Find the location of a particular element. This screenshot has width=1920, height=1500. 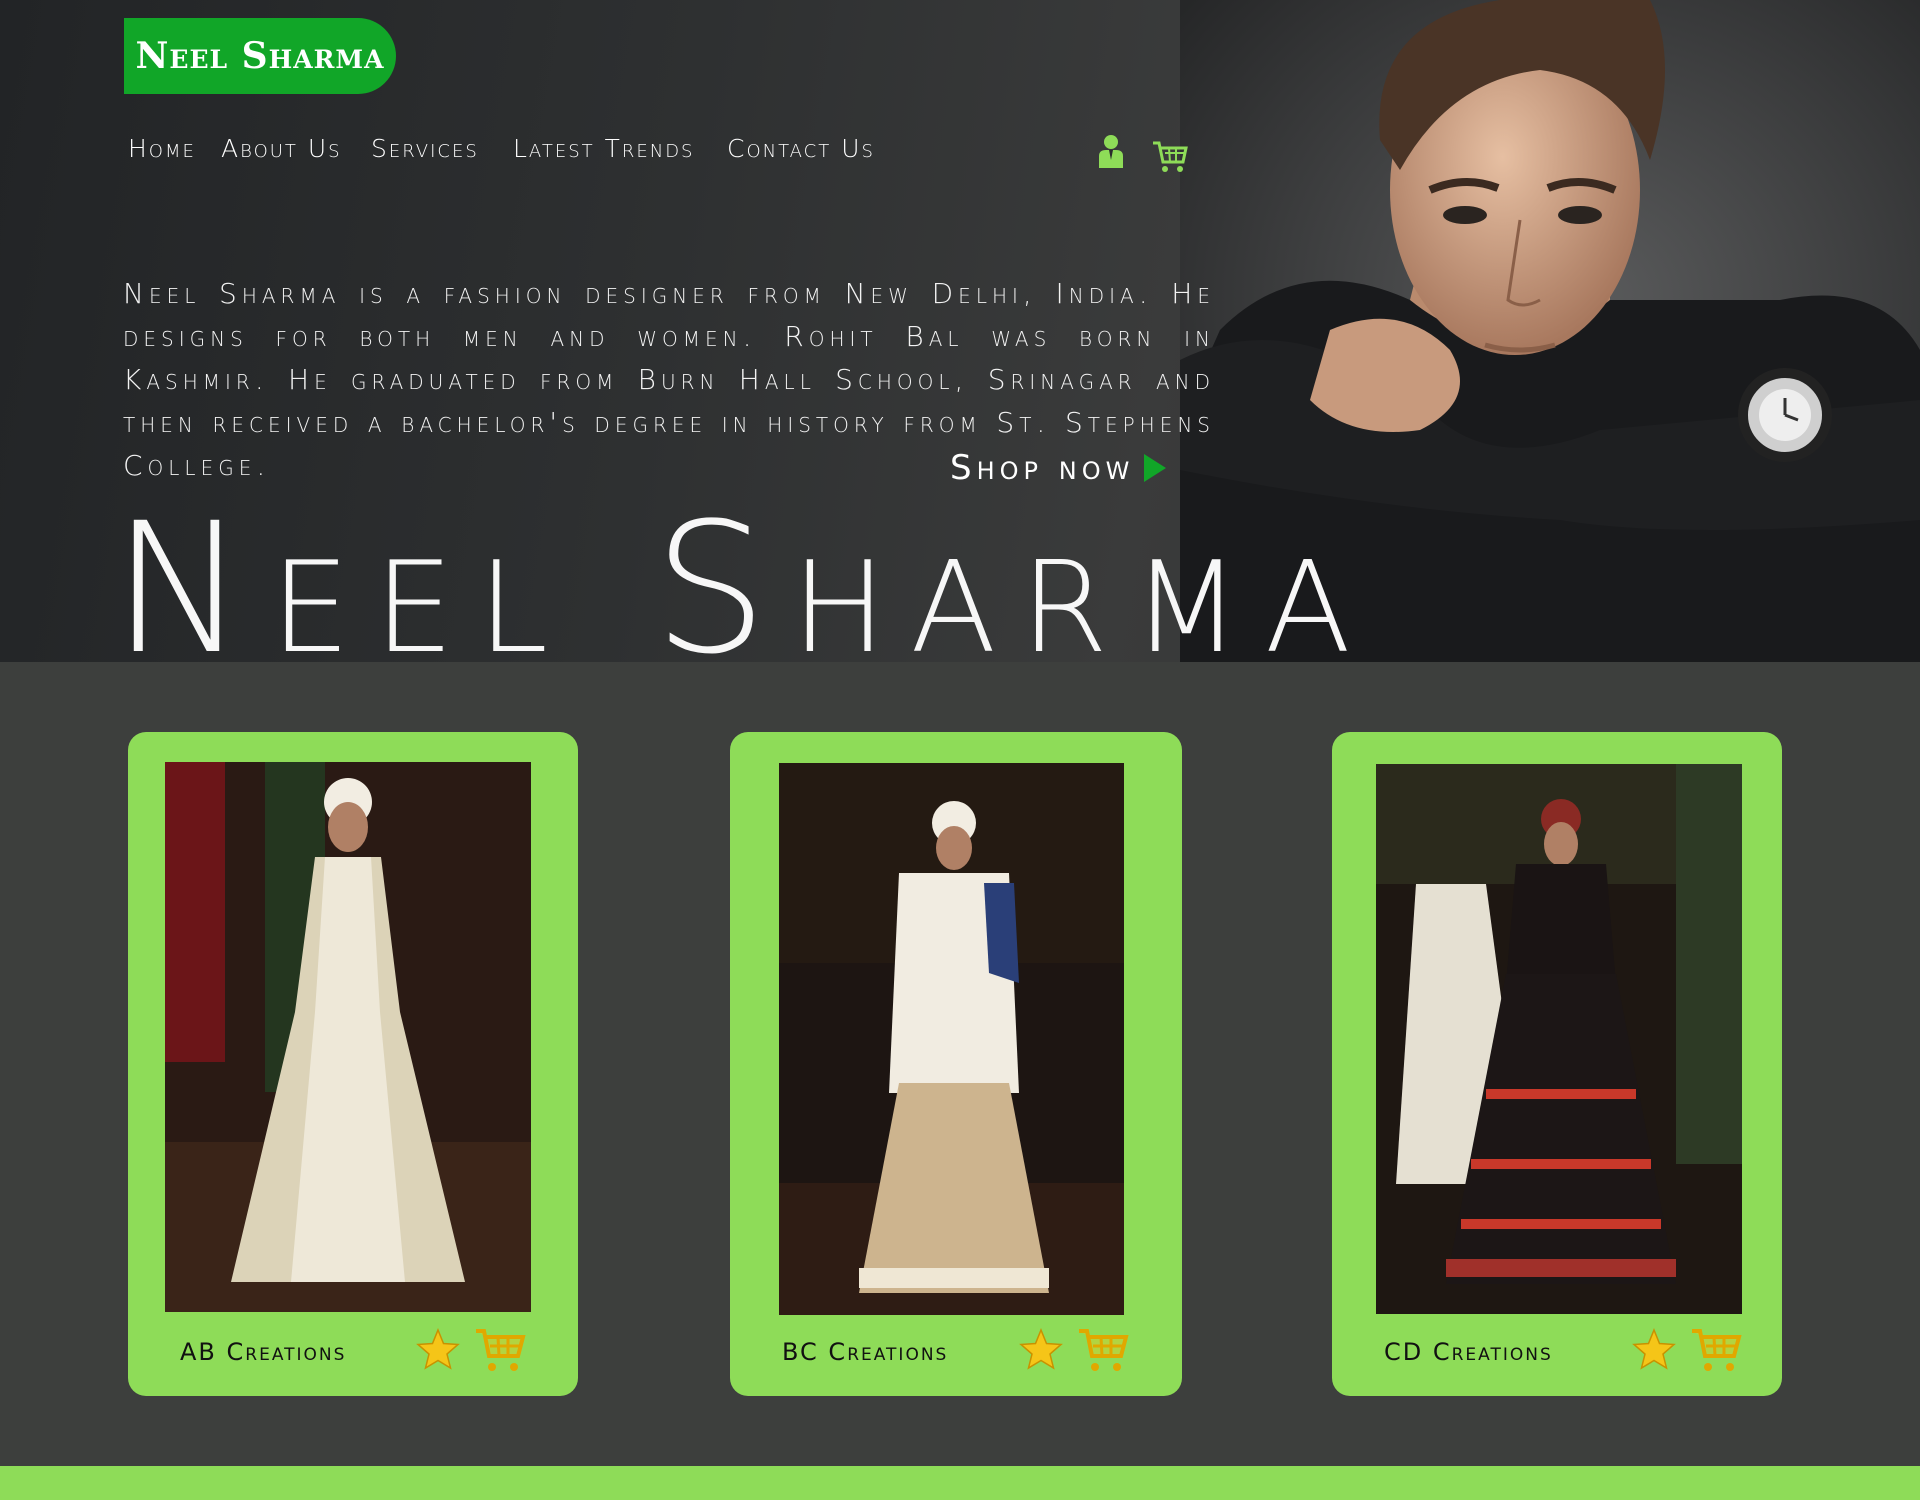

product-card: AB Creations is located at coordinates (353, 1064).